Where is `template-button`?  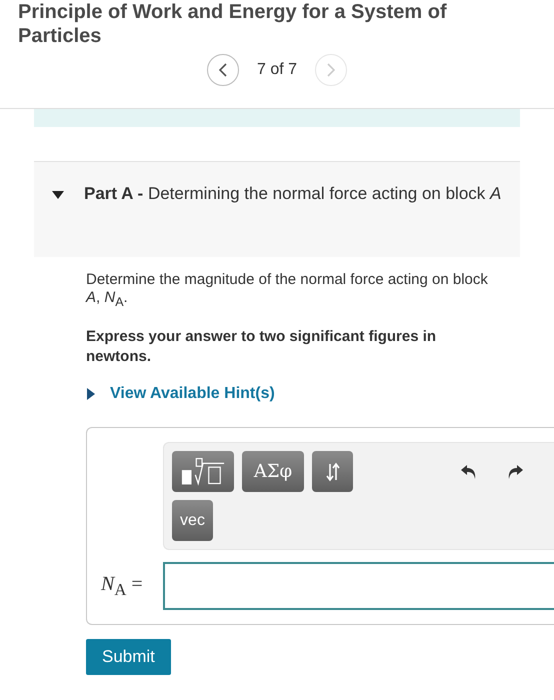
template-button is located at coordinates (203, 471).